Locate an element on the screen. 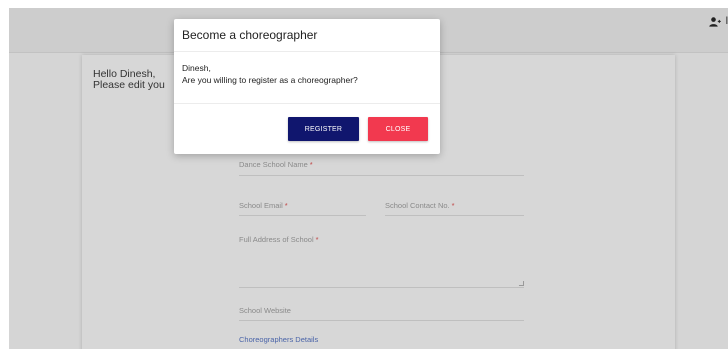 This screenshot has width=728, height=349. school-website-input is located at coordinates (381, 320).